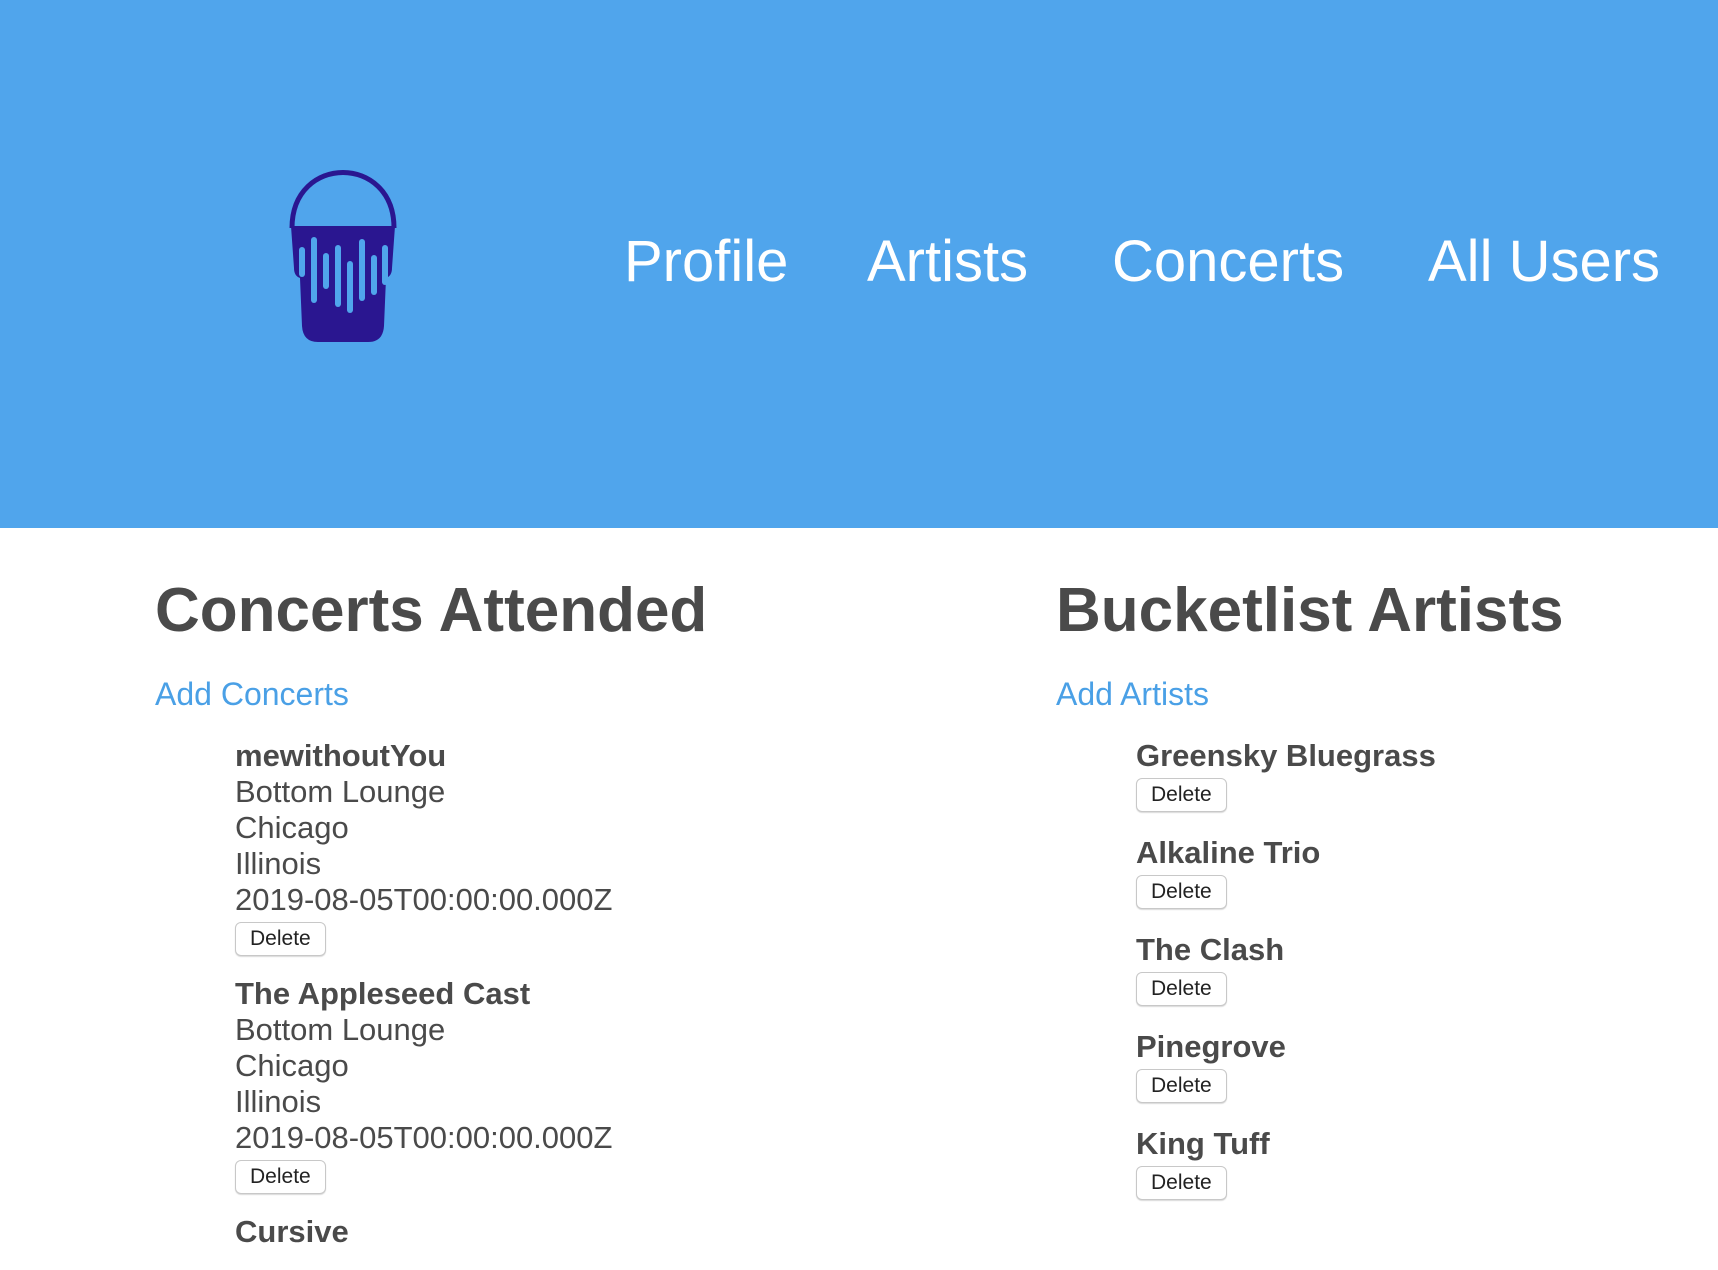 The image size is (1718, 1270). I want to click on artist-name: Alkaline Trio, so click(1228, 852).